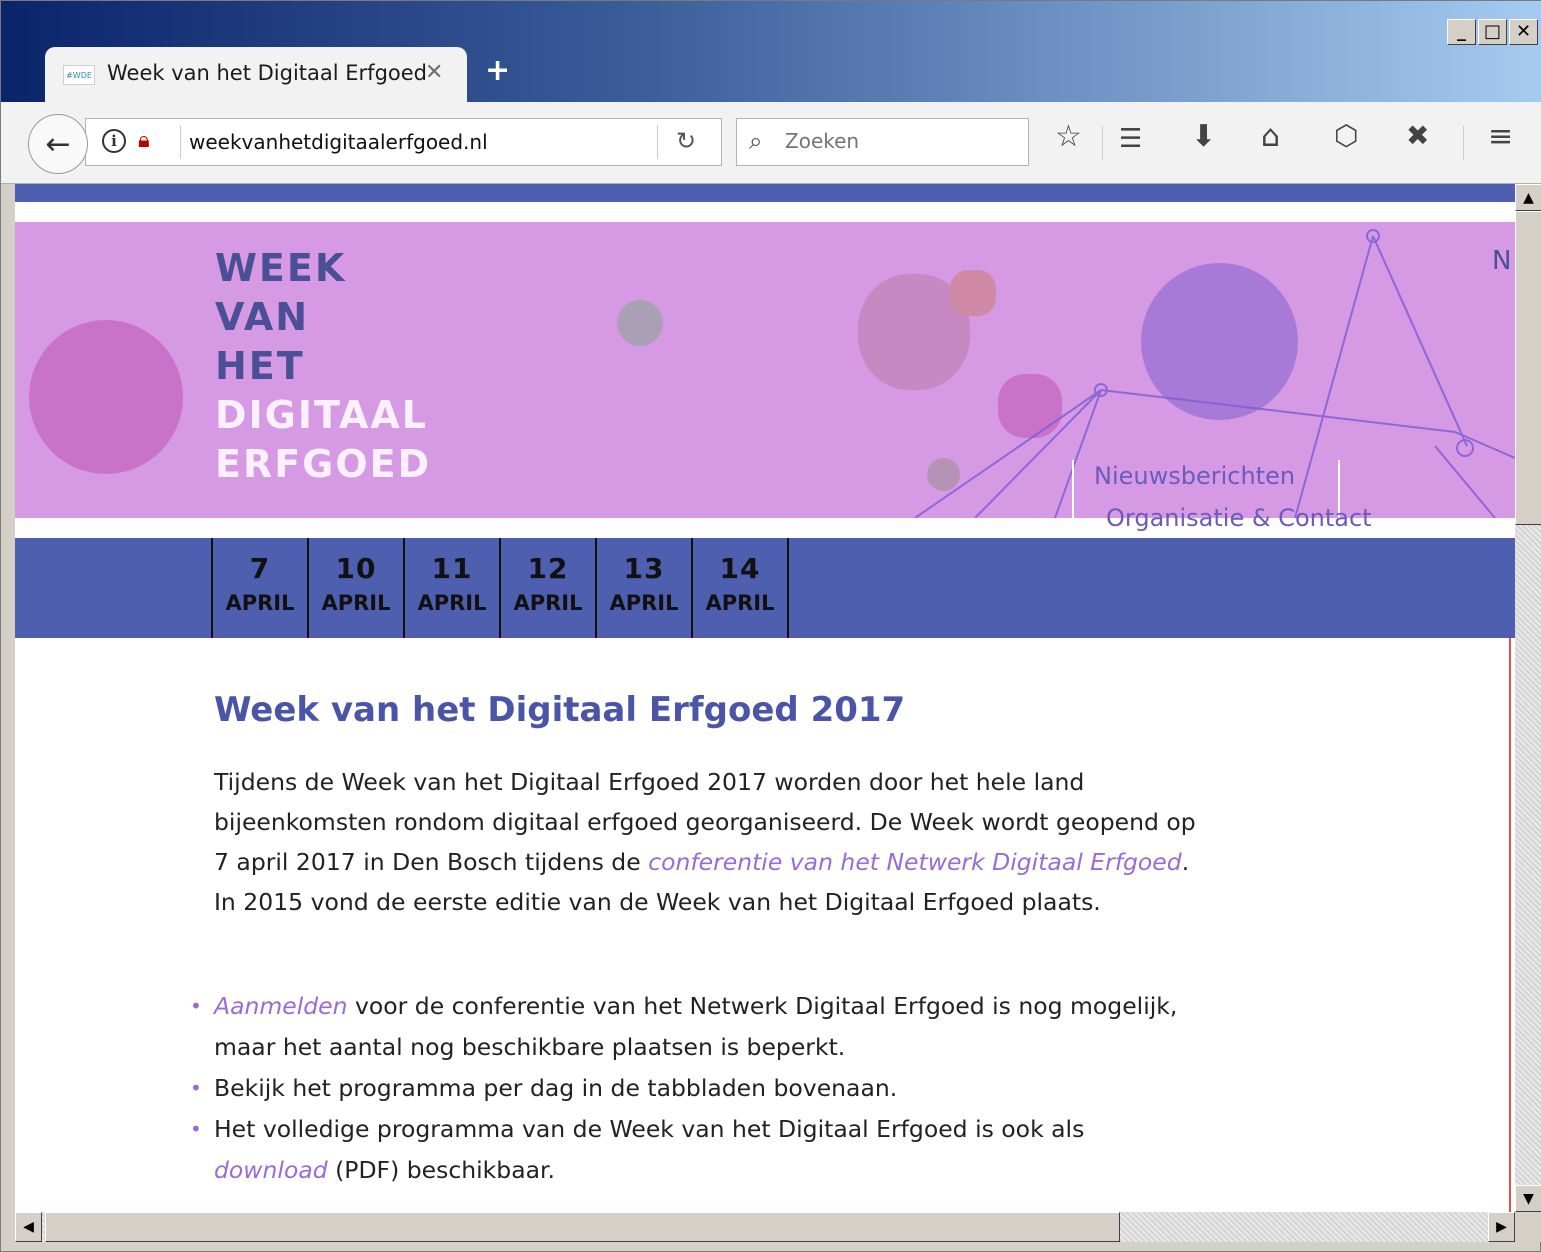 This screenshot has width=1541, height=1252. I want to click on site-logo: WEEK VAN HET DIGITAAL ERFGOED, so click(323, 366).